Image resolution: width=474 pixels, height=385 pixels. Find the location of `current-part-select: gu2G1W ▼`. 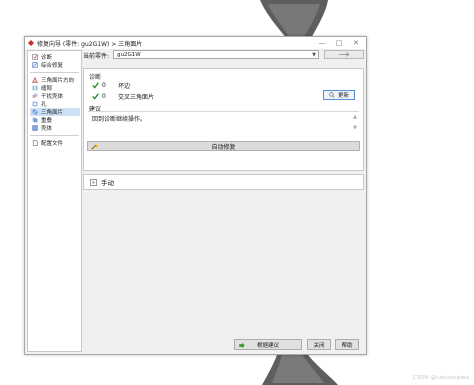

current-part-select: gu2G1W ▼ is located at coordinates (216, 54).